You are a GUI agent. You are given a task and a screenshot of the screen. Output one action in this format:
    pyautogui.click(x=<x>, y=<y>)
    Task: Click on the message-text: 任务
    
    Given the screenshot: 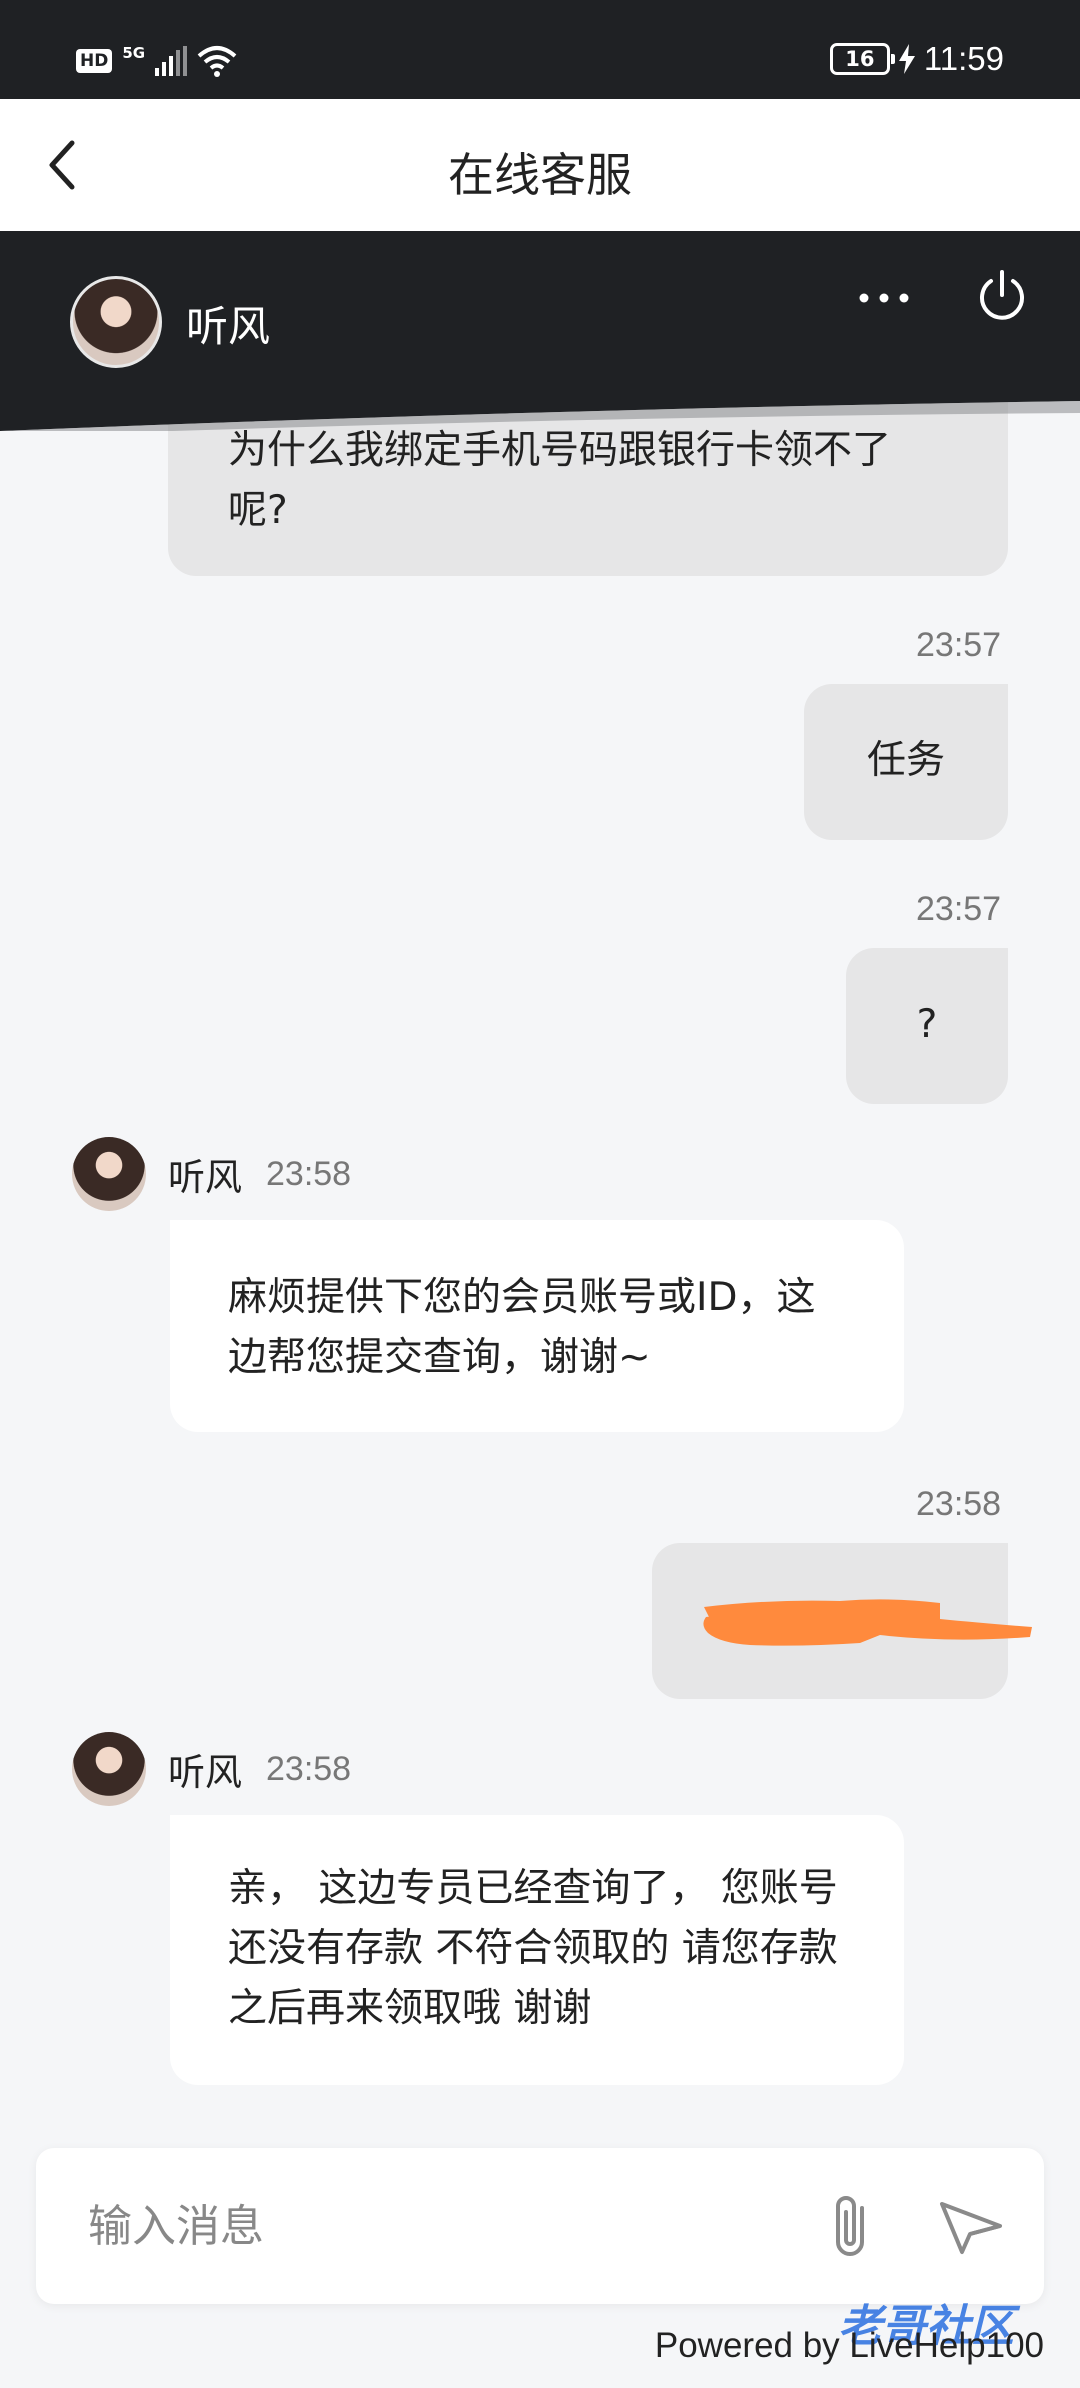 What is the action you would take?
    pyautogui.click(x=905, y=760)
    